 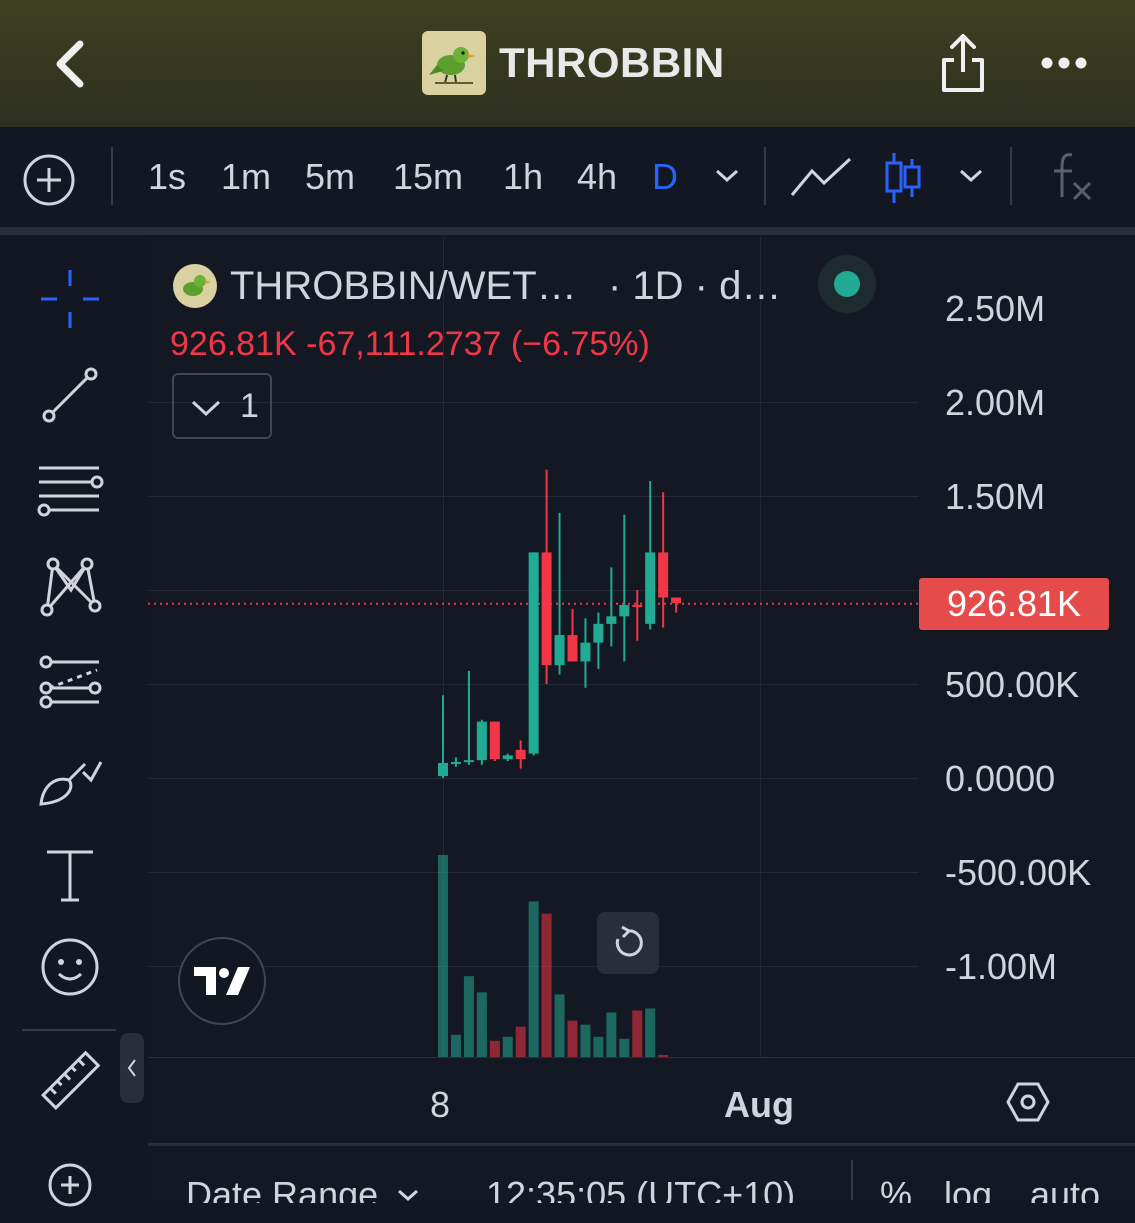 I want to click on trendline-tool, so click(x=70, y=395).